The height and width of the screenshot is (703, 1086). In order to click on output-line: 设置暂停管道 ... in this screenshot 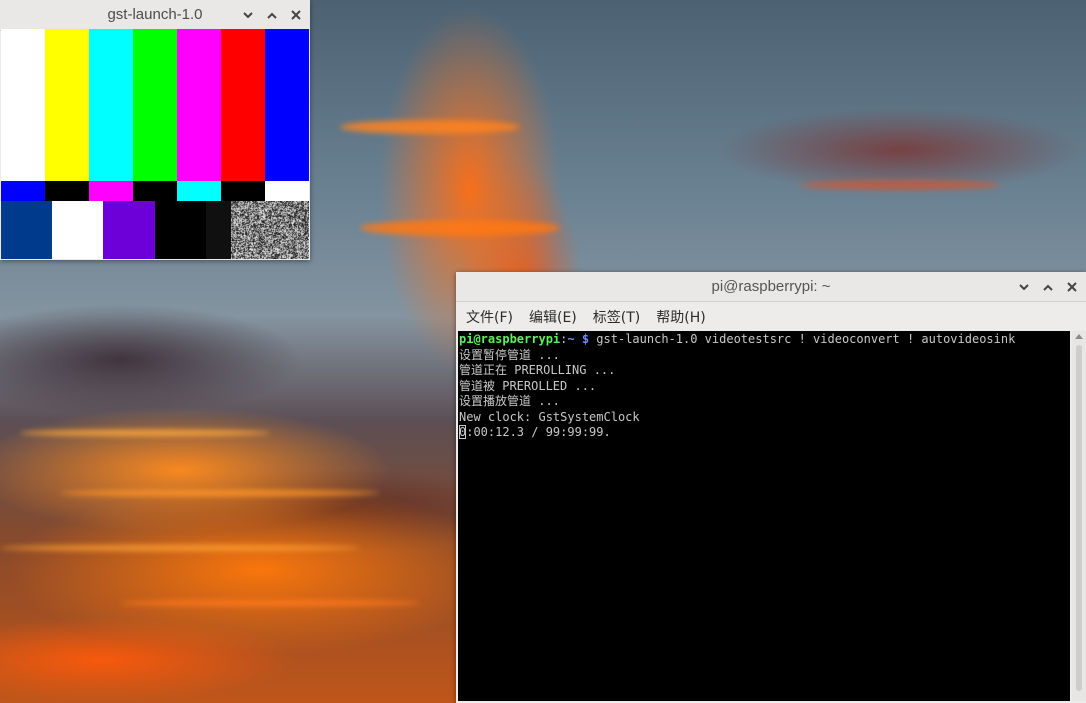, I will do `click(509, 354)`.